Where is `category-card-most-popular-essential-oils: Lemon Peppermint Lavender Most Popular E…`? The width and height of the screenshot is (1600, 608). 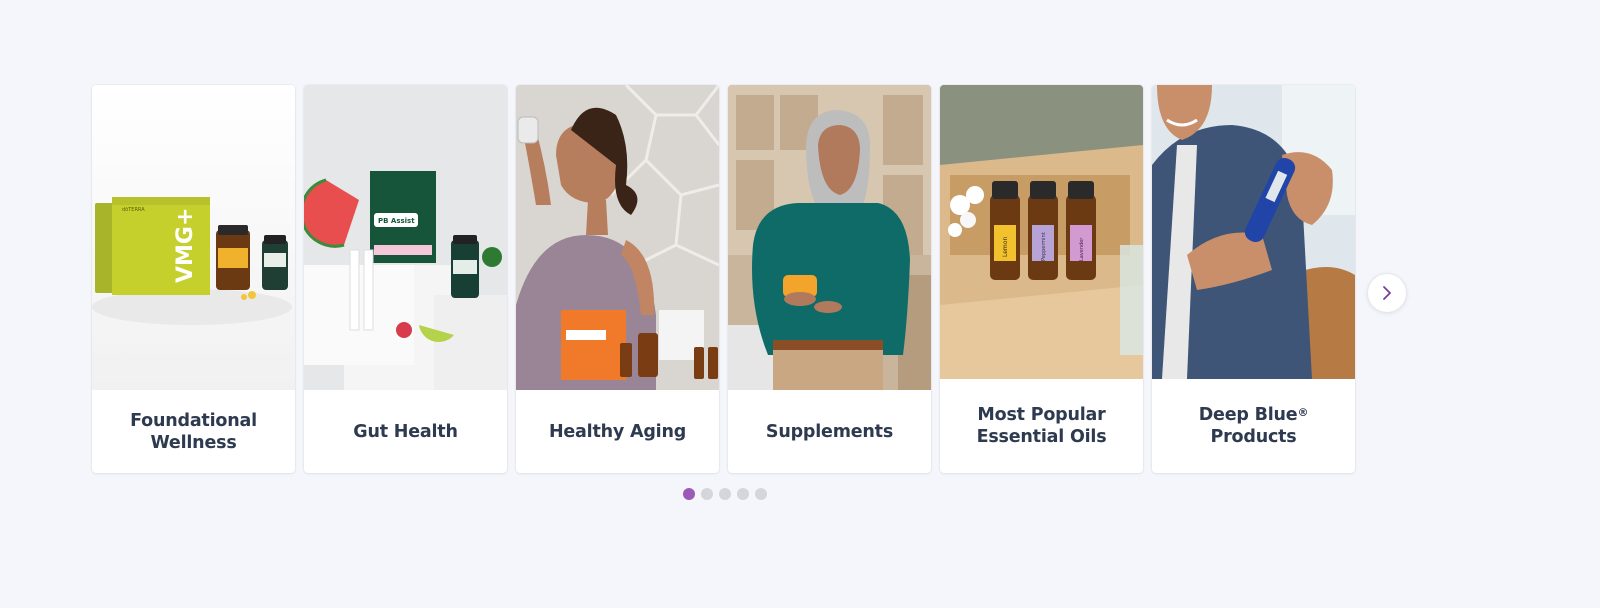 category-card-most-popular-essential-oils: Lemon Peppermint Lavender Most Popular E… is located at coordinates (1041, 279).